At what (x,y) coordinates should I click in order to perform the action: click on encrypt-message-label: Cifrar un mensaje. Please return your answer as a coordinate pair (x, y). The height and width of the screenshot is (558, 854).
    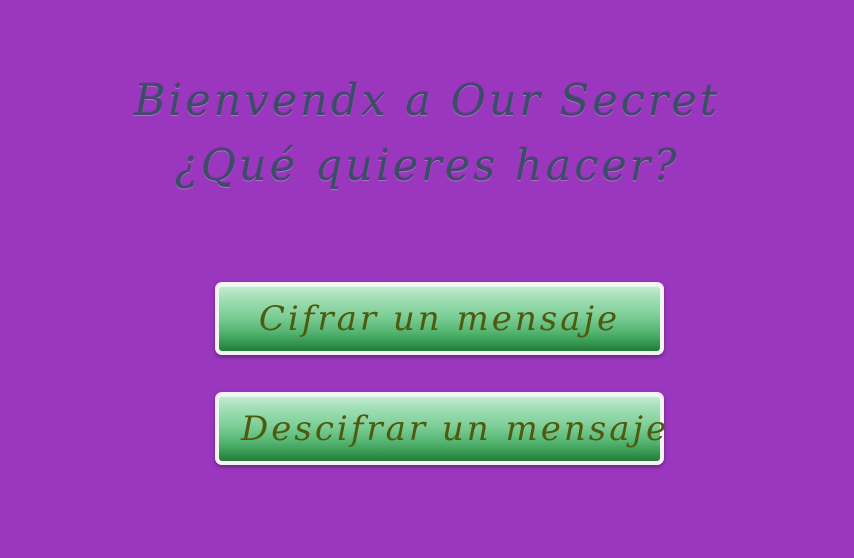
    Looking at the image, I should click on (439, 318).